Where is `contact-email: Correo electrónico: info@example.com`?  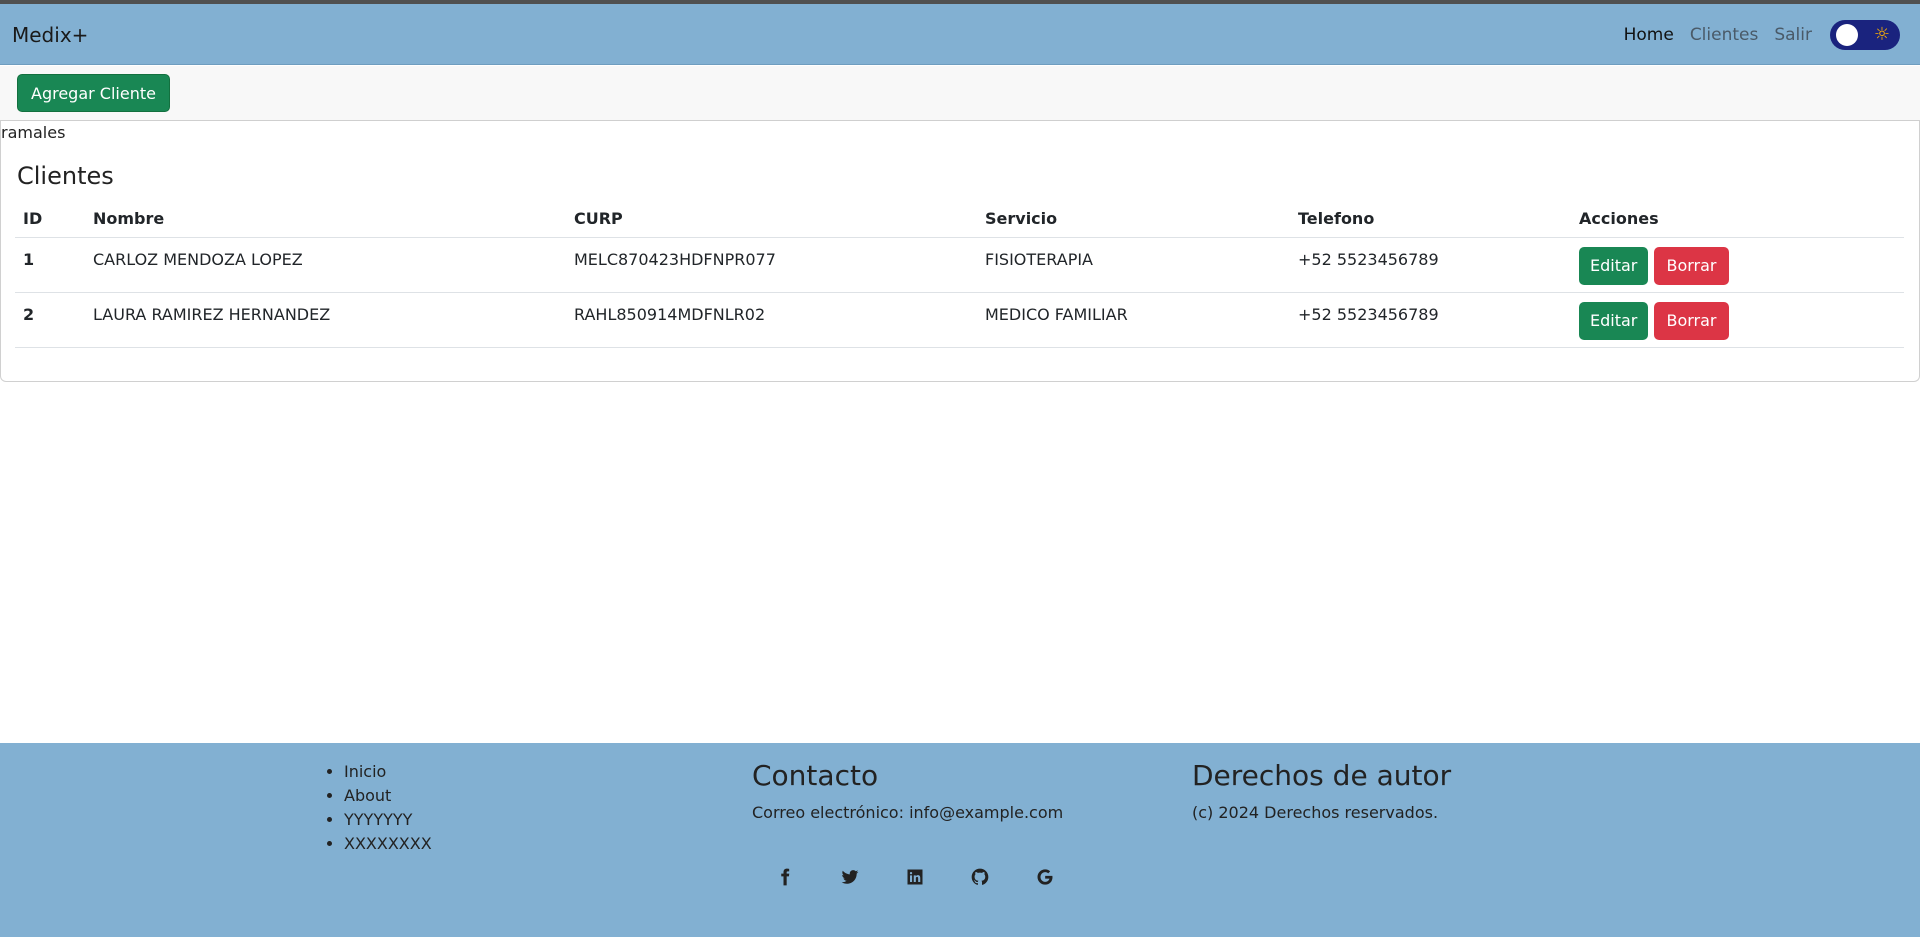
contact-email: Correo electrónico: info@example.com is located at coordinates (908, 812).